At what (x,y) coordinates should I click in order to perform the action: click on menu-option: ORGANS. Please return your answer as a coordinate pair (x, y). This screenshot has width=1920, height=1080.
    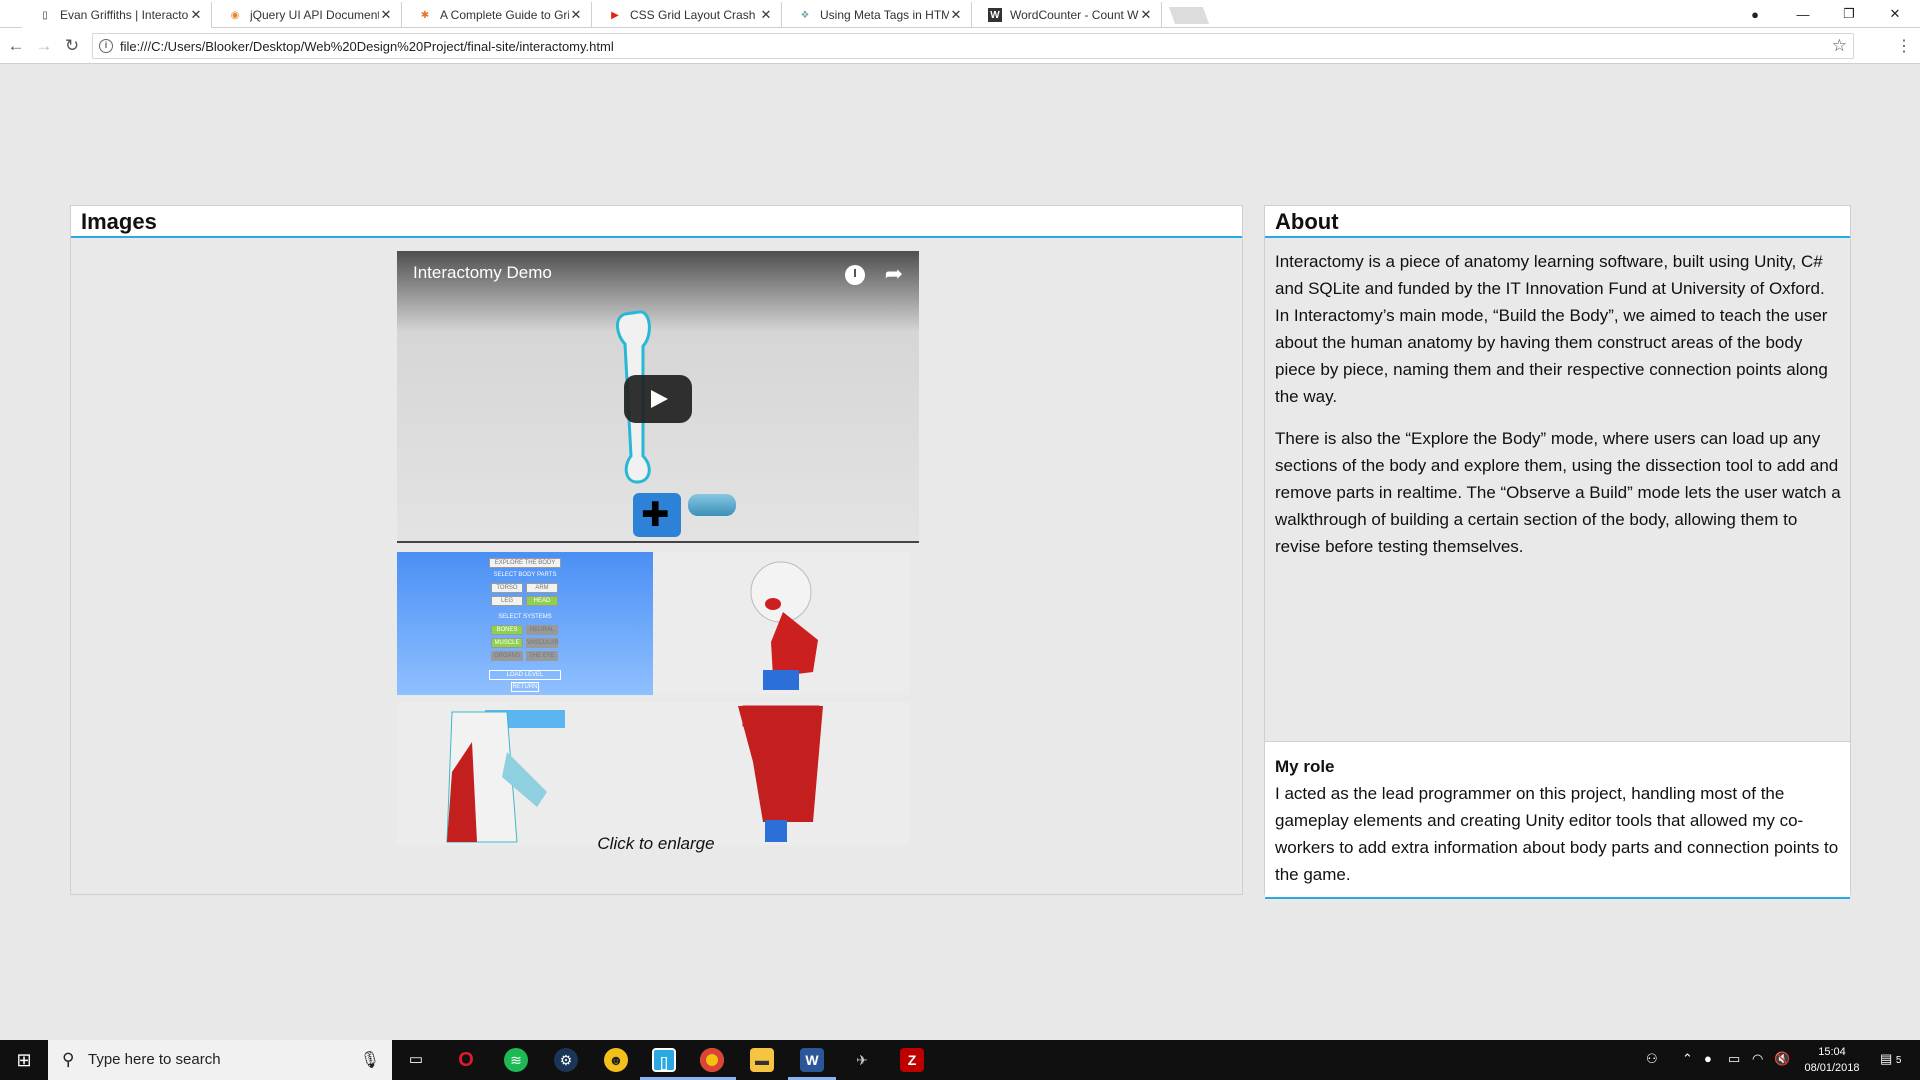
    Looking at the image, I should click on (507, 656).